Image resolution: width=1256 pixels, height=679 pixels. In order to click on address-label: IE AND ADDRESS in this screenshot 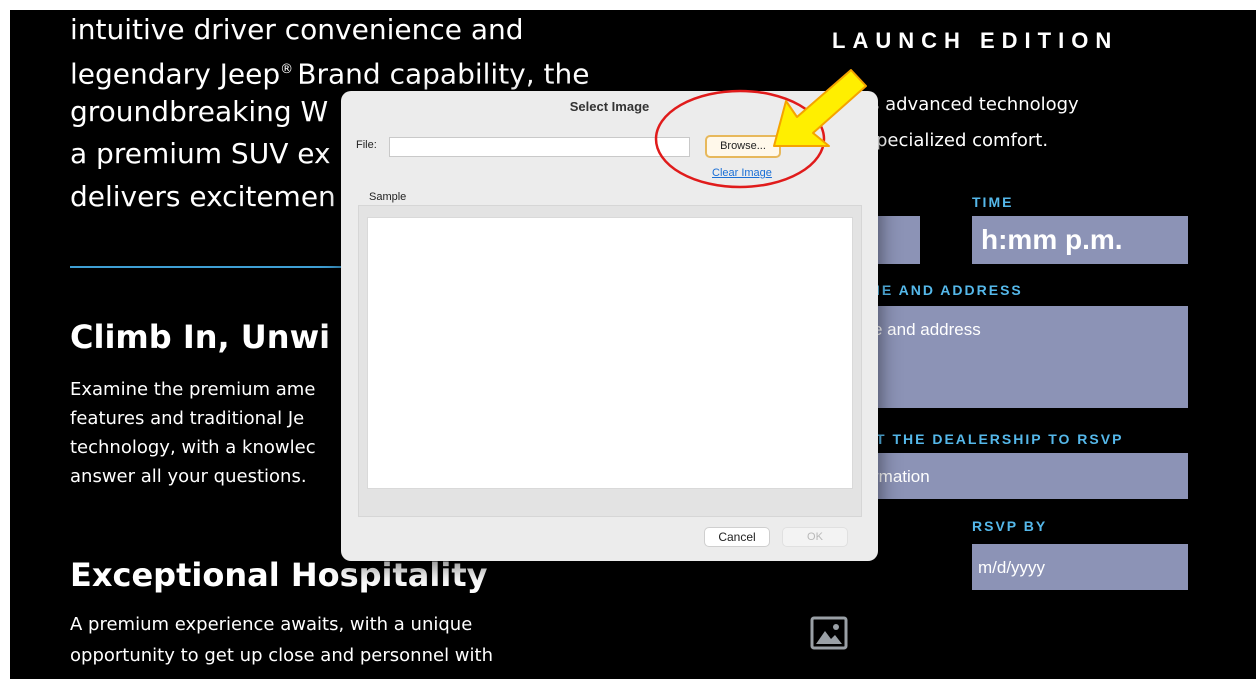, I will do `click(949, 290)`.